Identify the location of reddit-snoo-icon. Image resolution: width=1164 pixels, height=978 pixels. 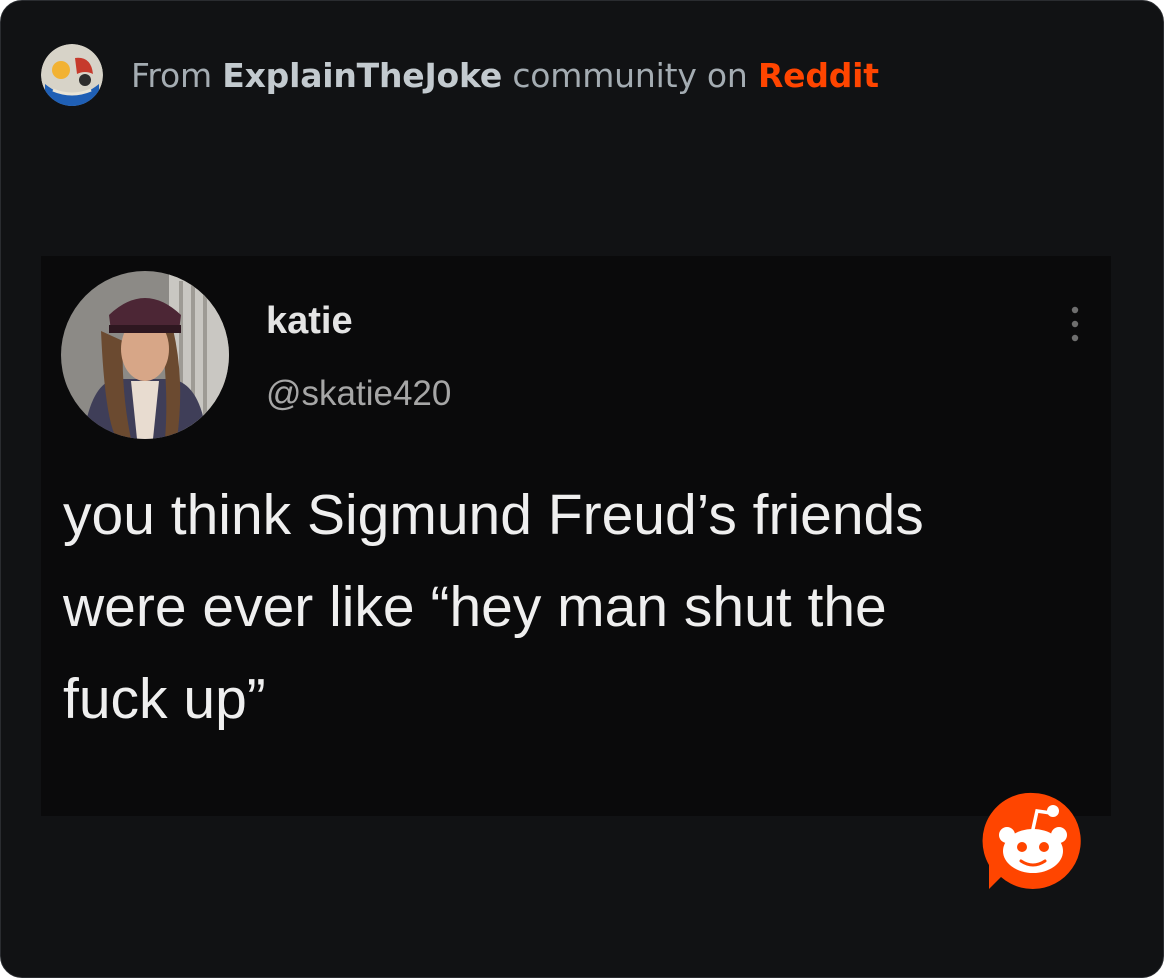
(1033, 841).